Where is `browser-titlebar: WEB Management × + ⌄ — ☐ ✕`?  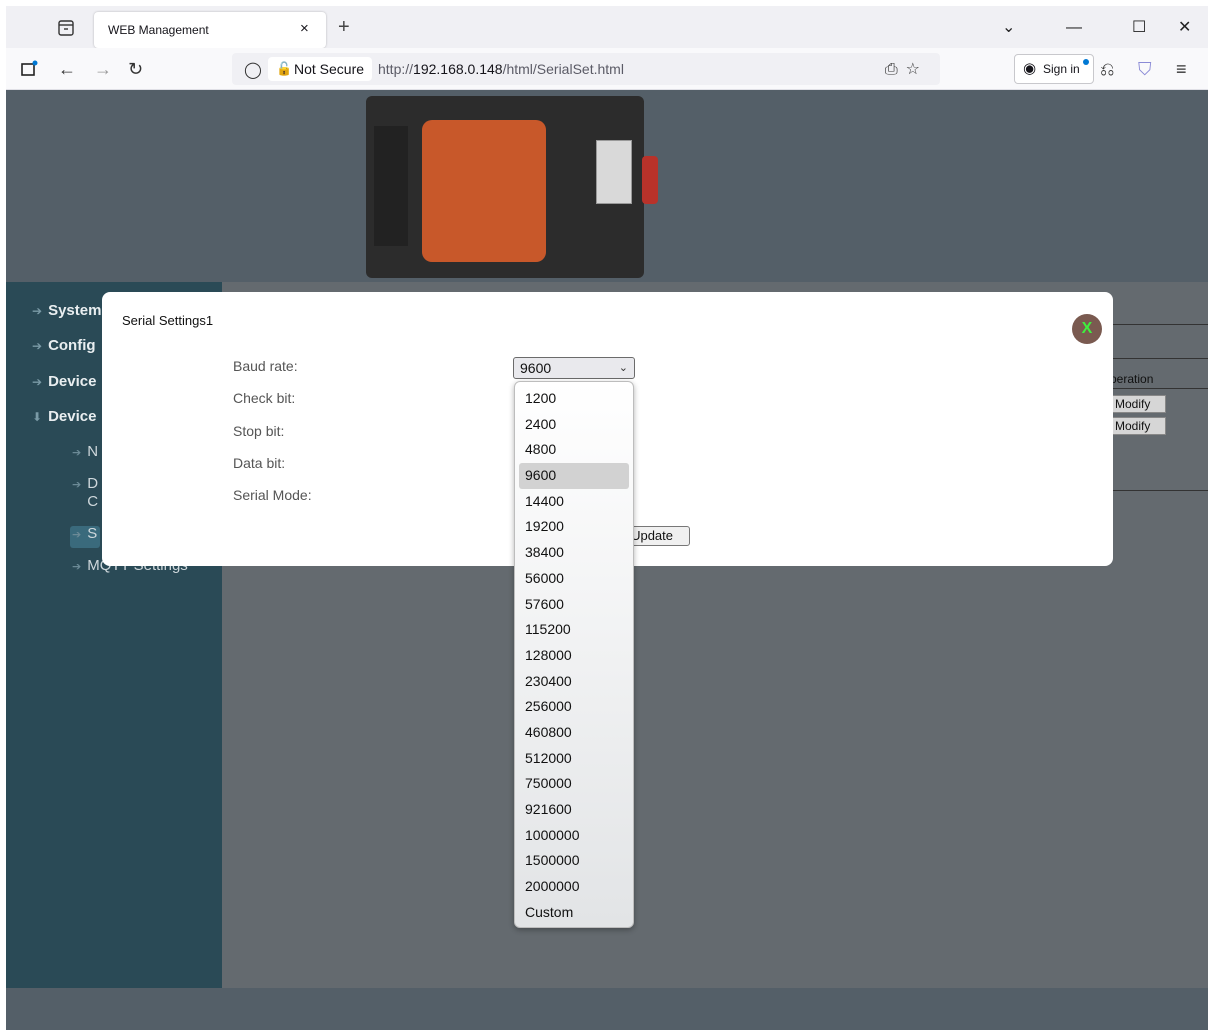
browser-titlebar: WEB Management × + ⌄ — ☐ ✕ is located at coordinates (607, 27).